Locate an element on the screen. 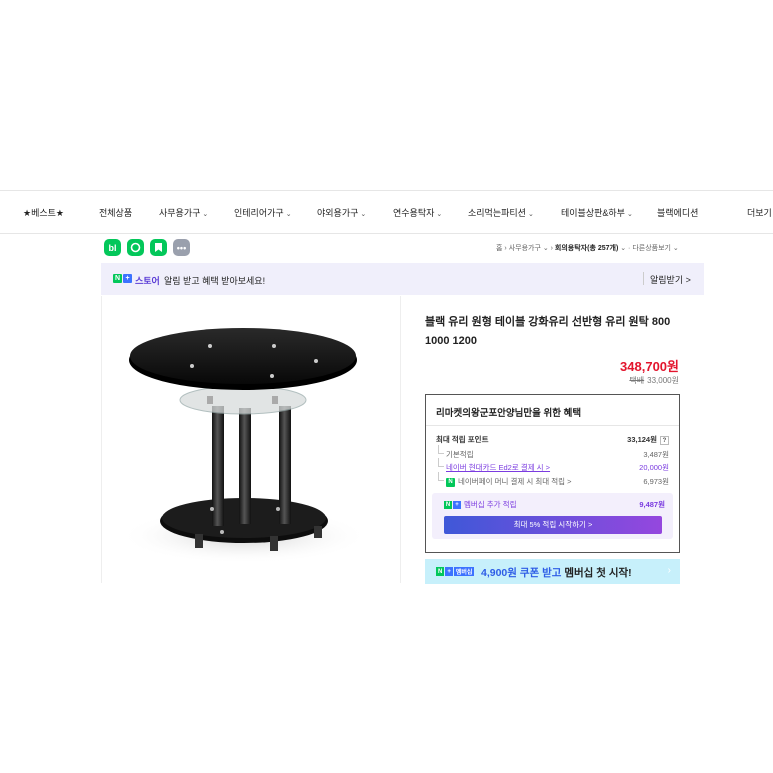 The width and height of the screenshot is (773, 773). naver-plus-membership-icon: N + 멤버십 is located at coordinates (455, 571).